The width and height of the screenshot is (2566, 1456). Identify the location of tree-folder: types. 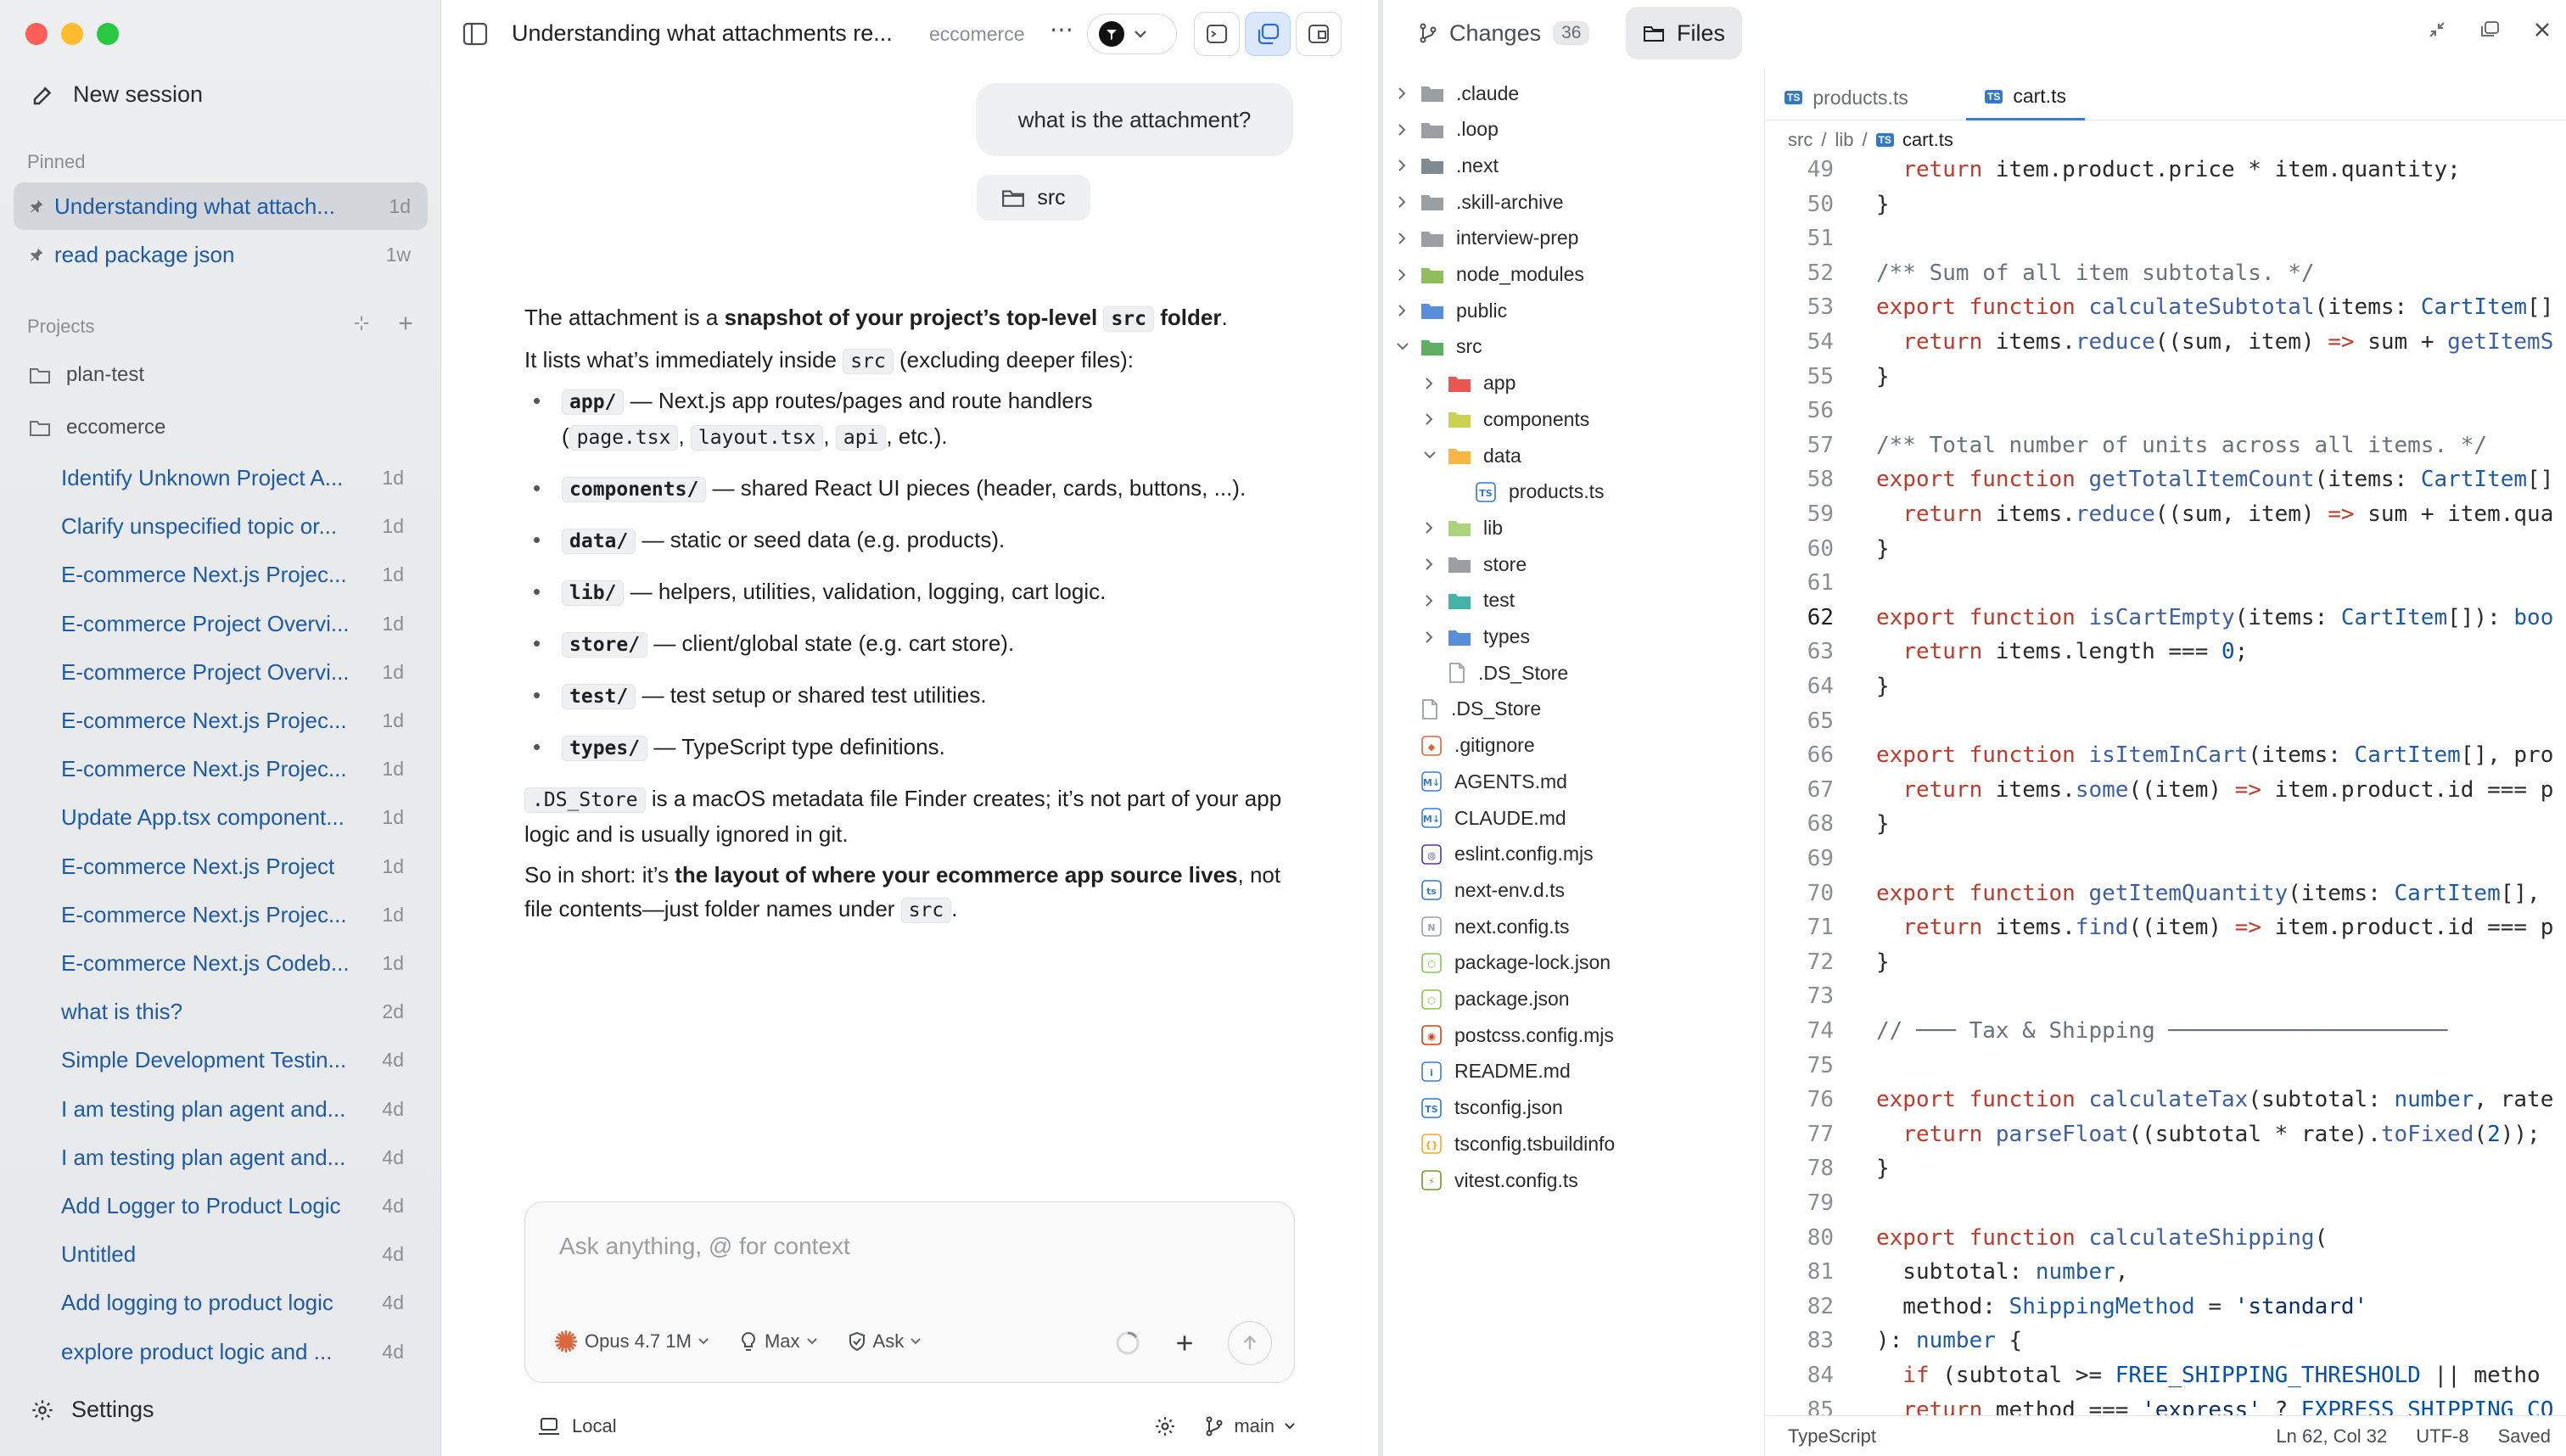
(1475, 637).